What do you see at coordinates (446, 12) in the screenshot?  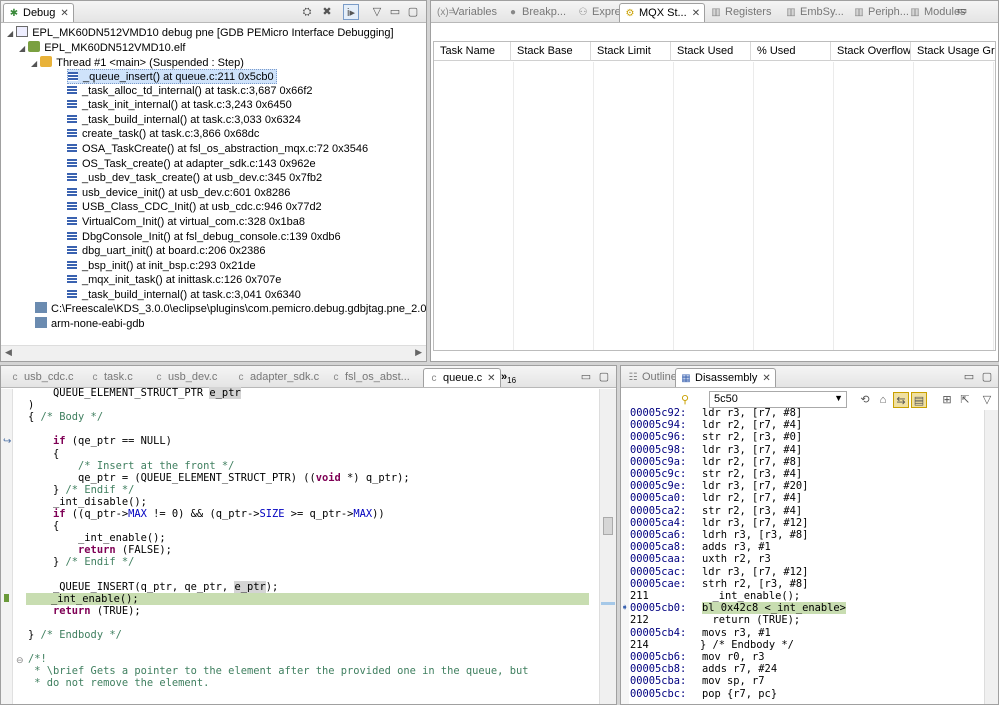 I see `variables-icon: (x)=` at bounding box center [446, 12].